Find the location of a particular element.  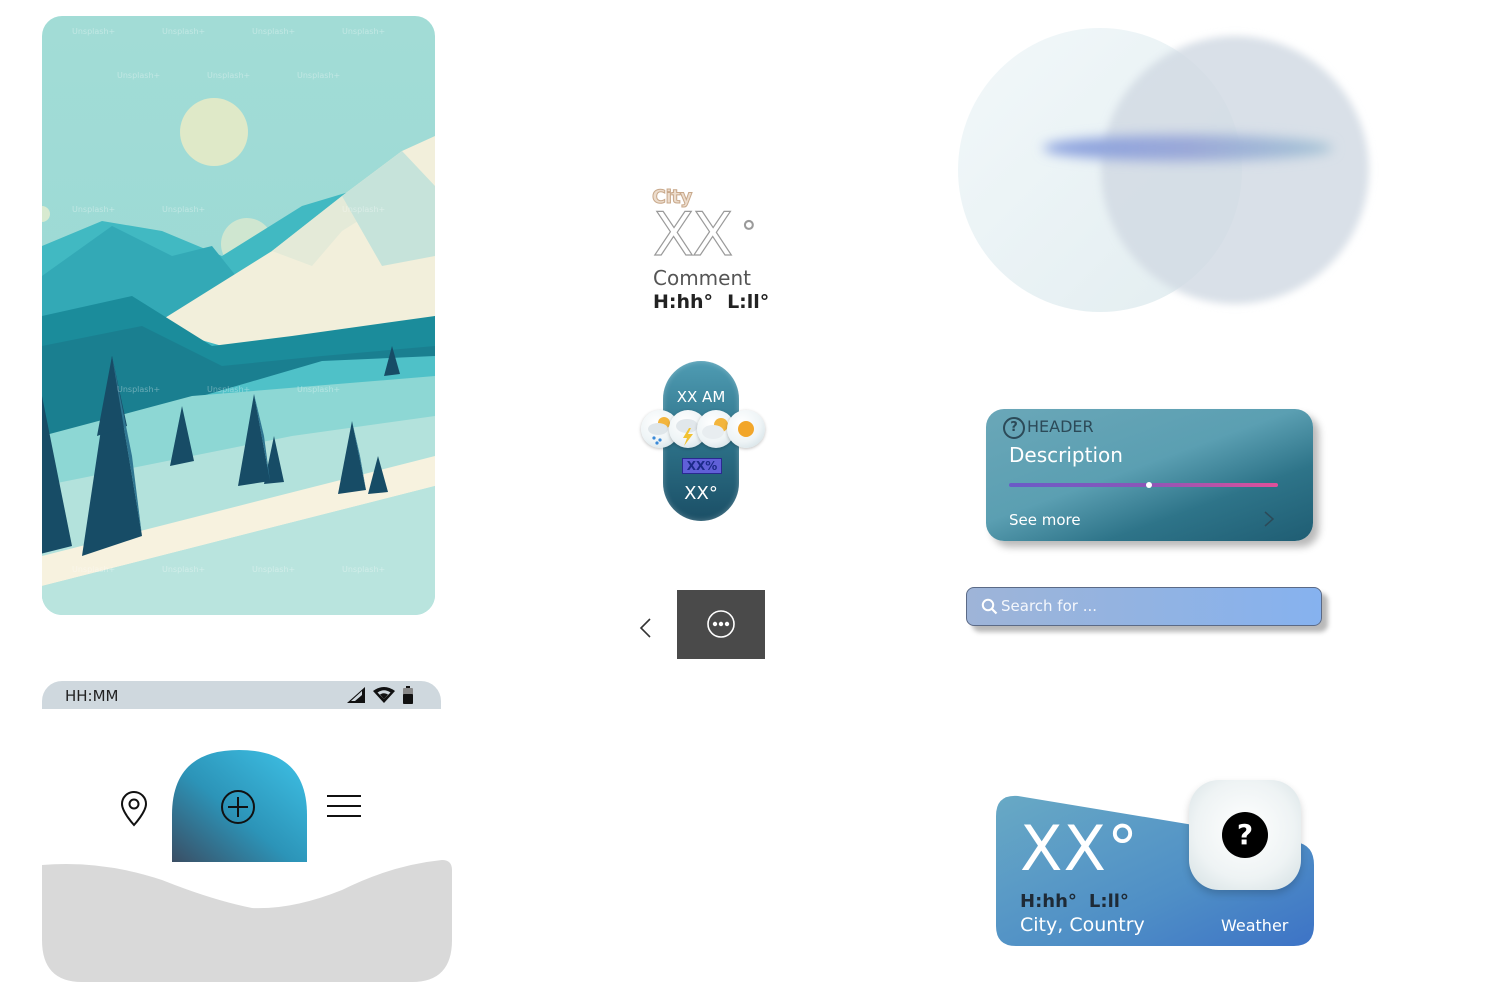

search-icon is located at coordinates (989, 606).